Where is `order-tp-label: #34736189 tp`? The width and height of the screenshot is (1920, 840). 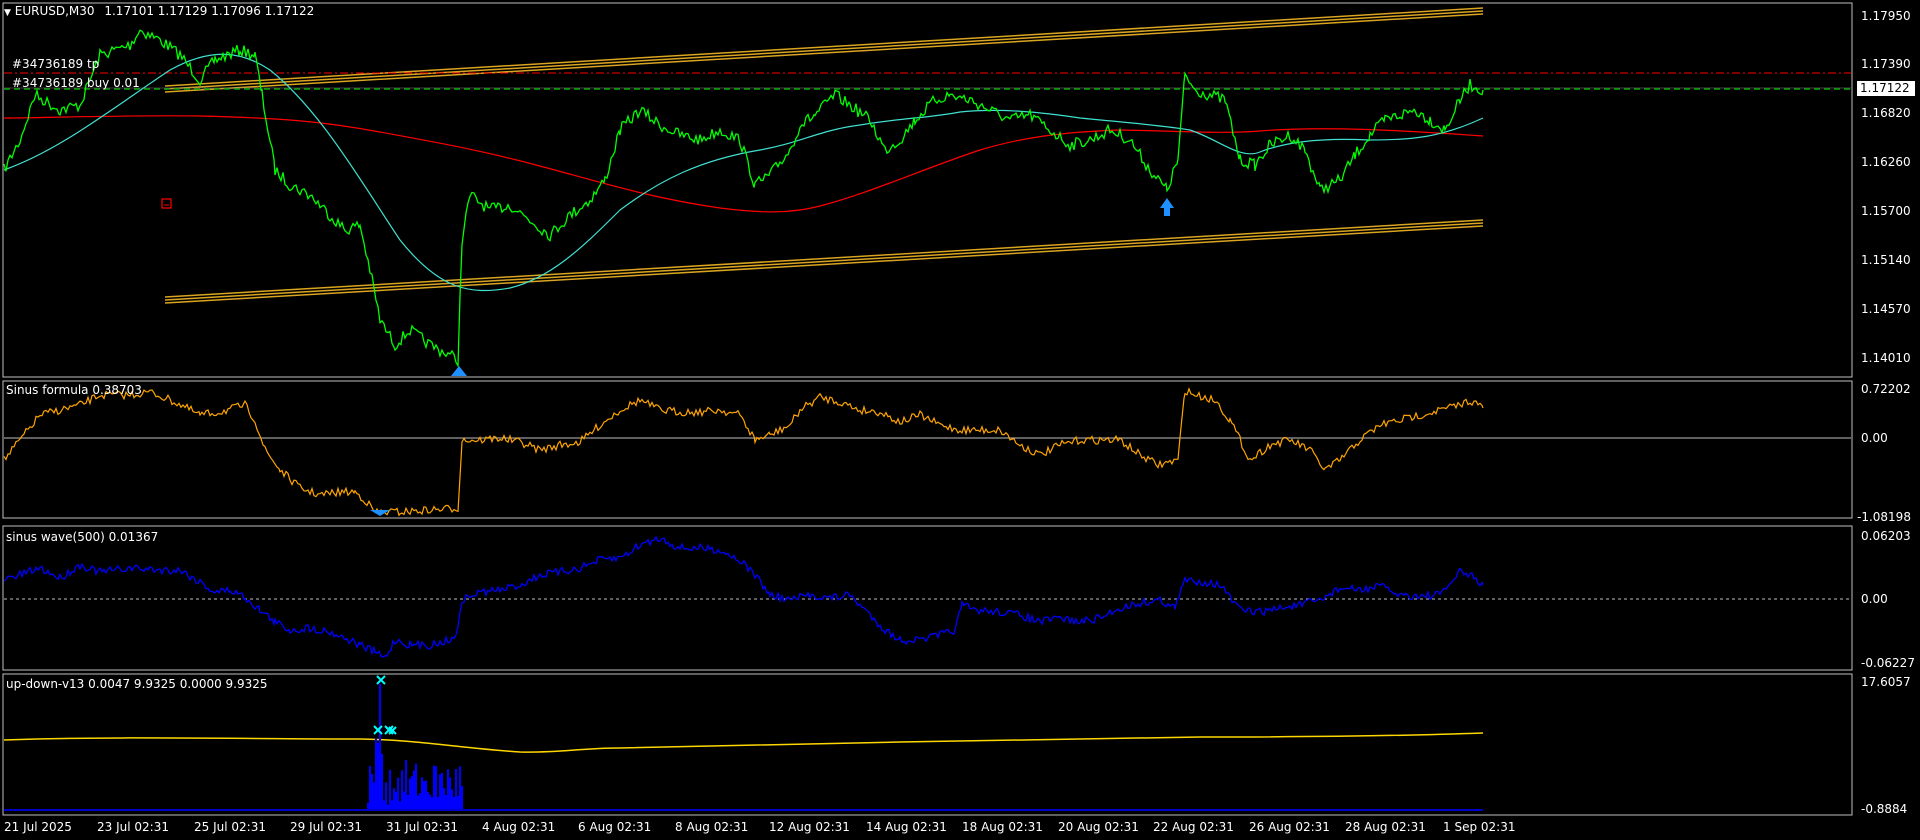
order-tp-label: #34736189 tp is located at coordinates (55, 64).